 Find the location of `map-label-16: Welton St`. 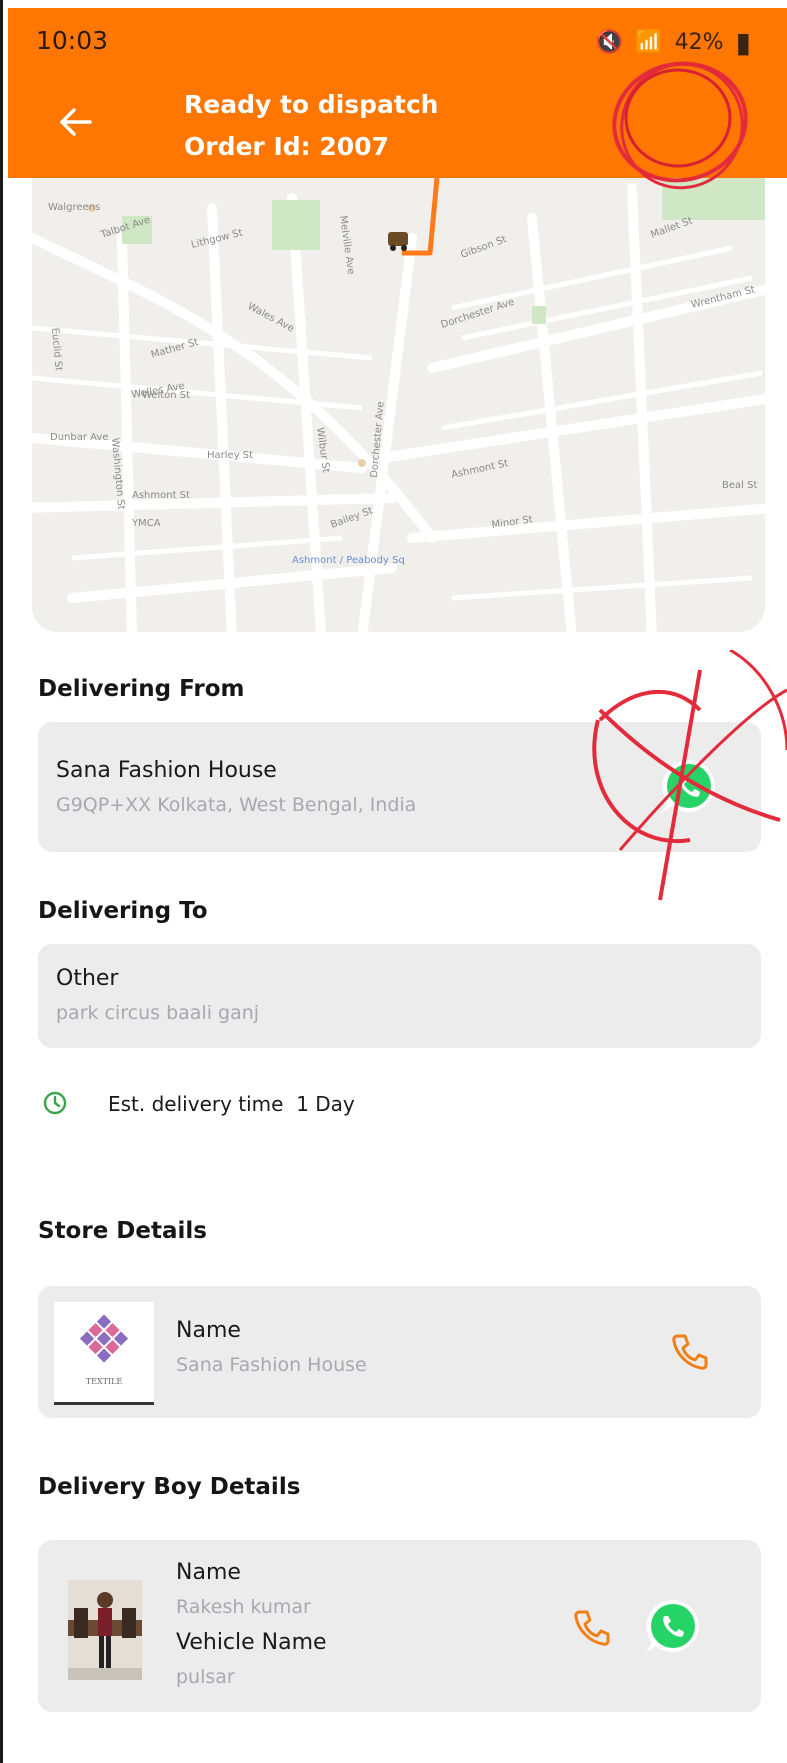

map-label-16: Welton St is located at coordinates (166, 395).